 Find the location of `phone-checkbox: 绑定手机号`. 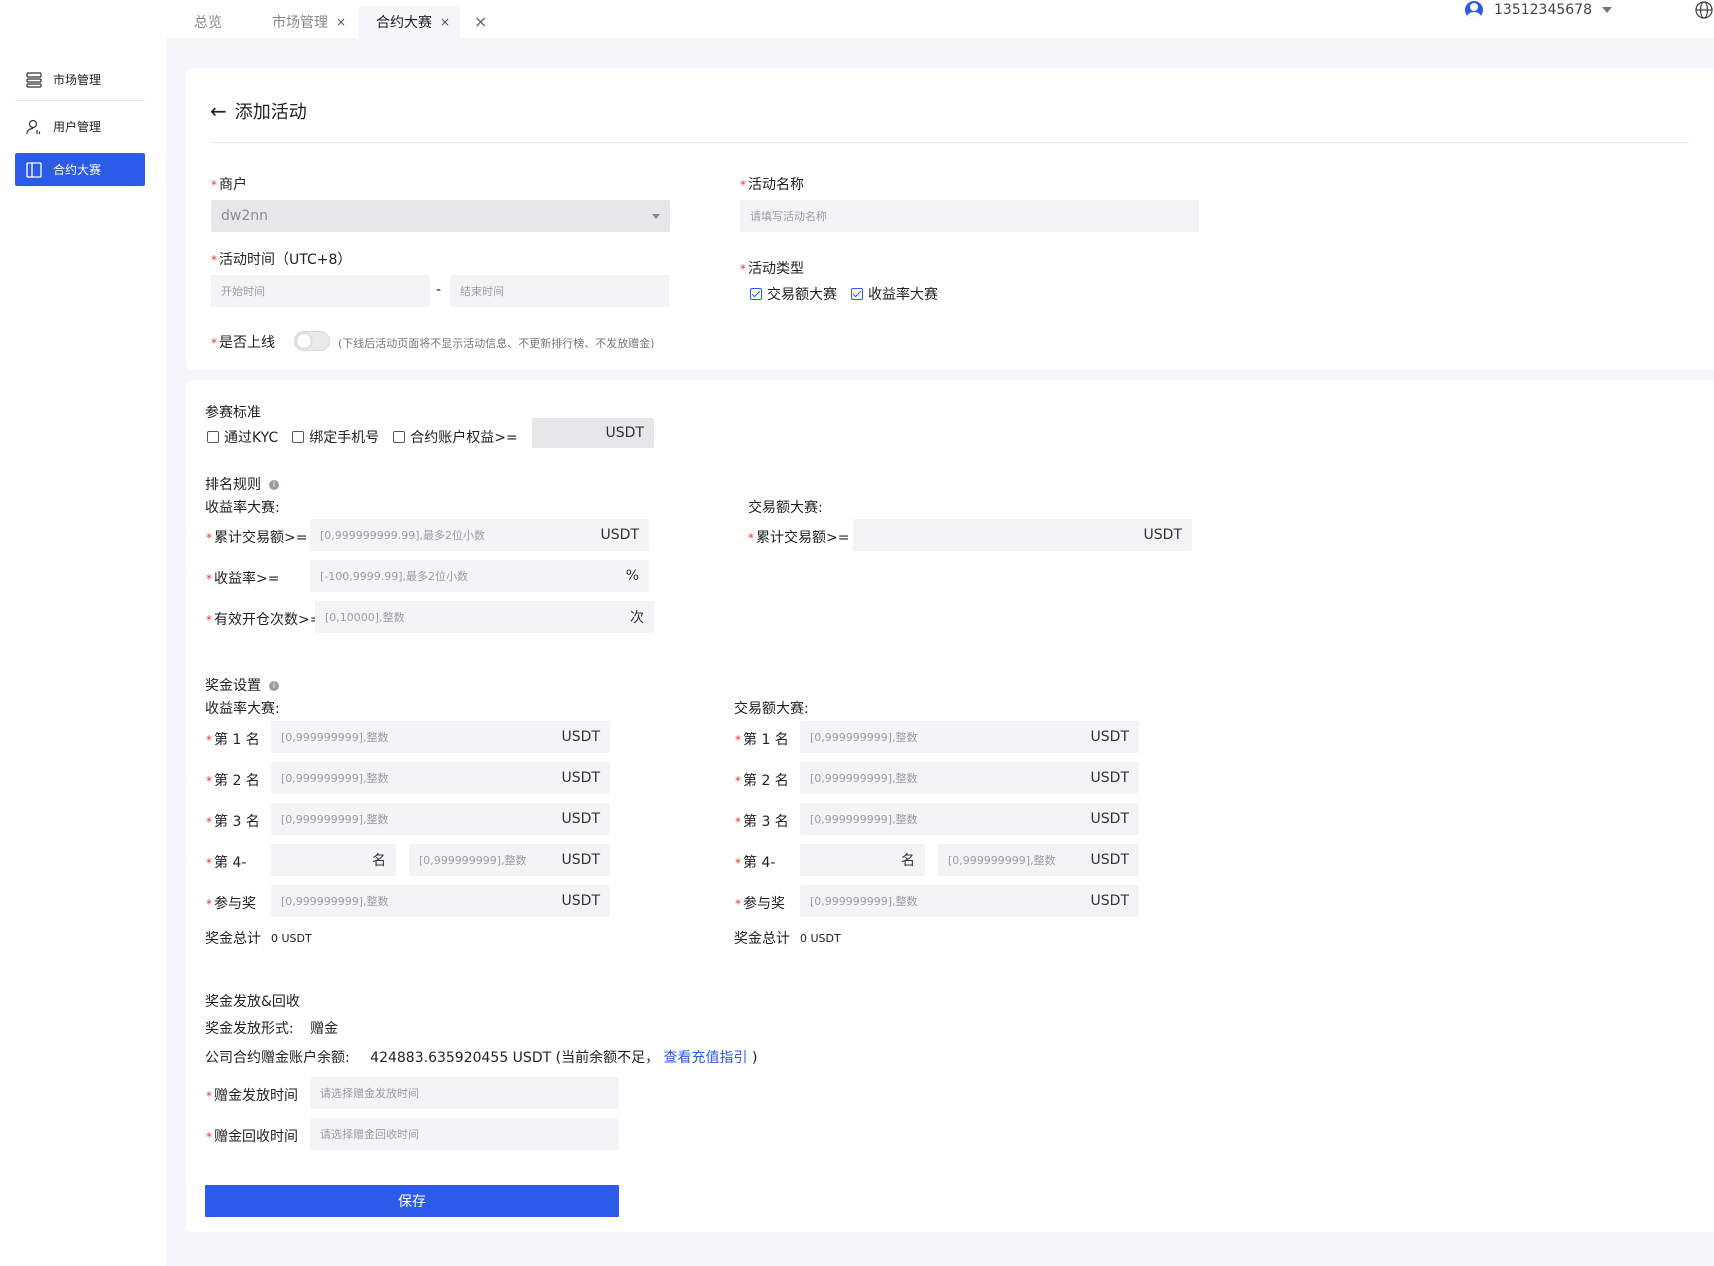

phone-checkbox: 绑定手机号 is located at coordinates (335, 437).